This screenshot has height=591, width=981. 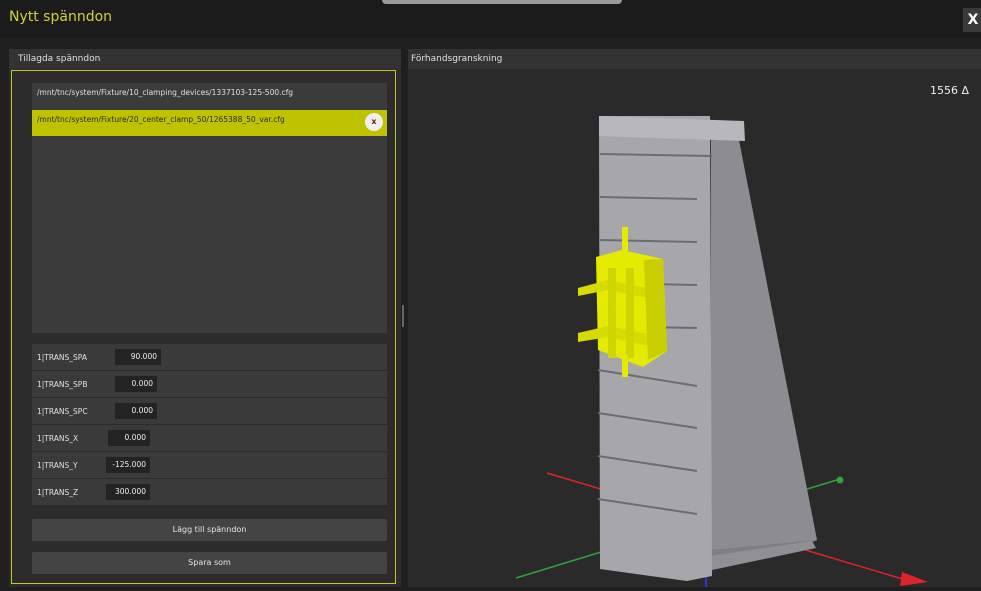 What do you see at coordinates (128, 492) in the screenshot?
I see `param-value-field: 300.000` at bounding box center [128, 492].